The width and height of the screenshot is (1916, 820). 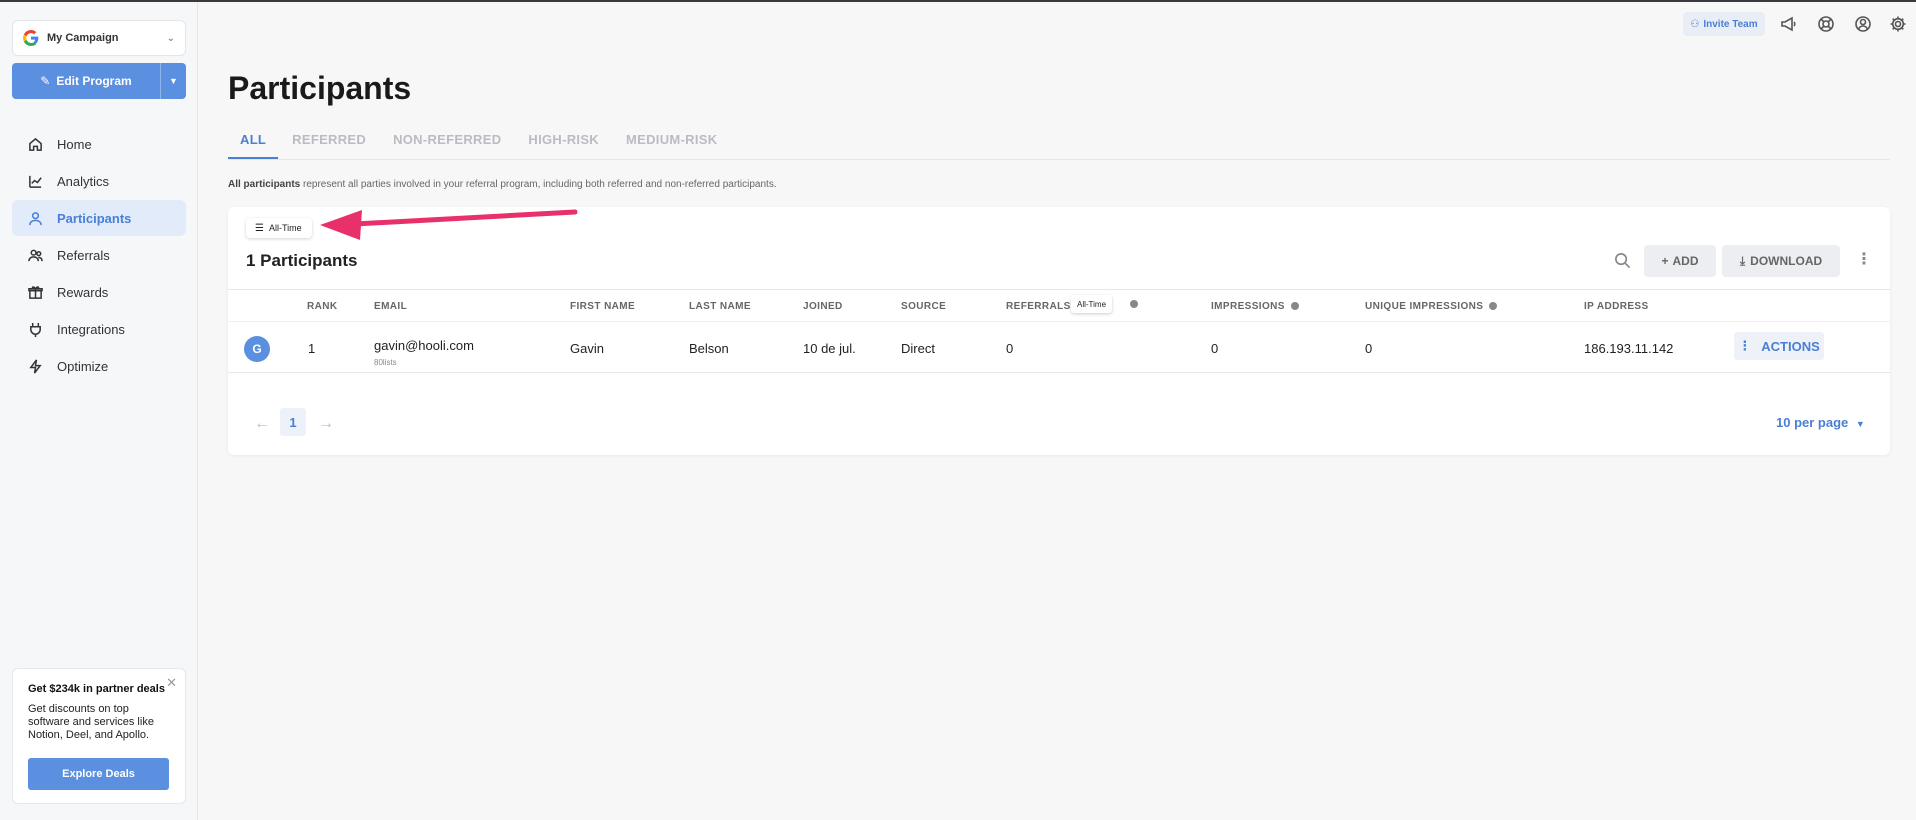 What do you see at coordinates (31, 38) in the screenshot?
I see `google-logo-icon` at bounding box center [31, 38].